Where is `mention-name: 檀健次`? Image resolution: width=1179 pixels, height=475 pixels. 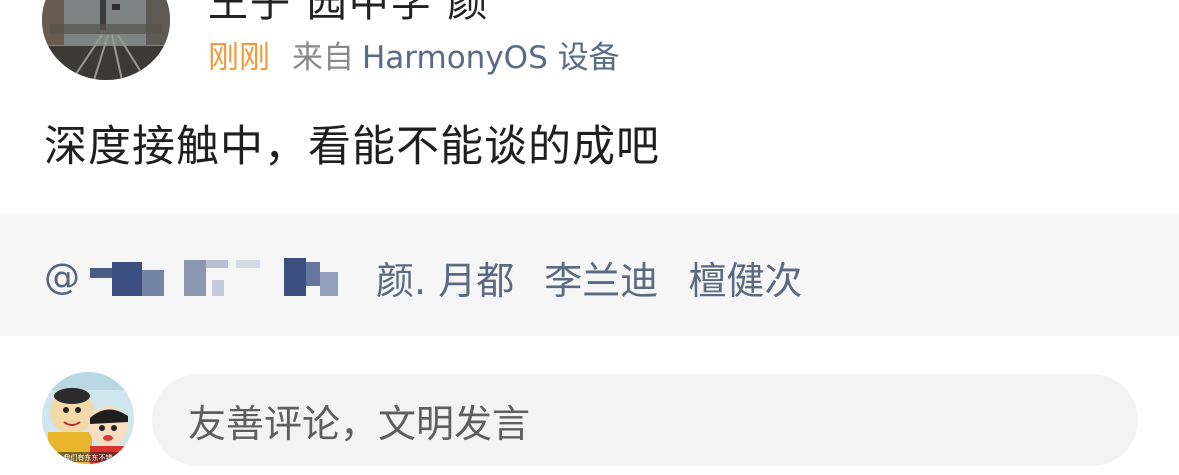 mention-name: 檀健次 is located at coordinates (745, 281).